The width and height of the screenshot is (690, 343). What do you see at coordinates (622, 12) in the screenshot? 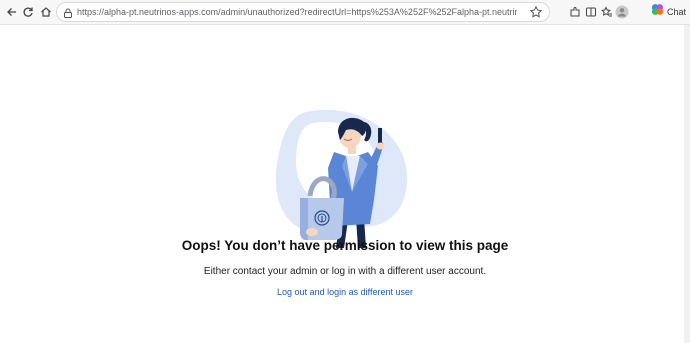
I see `profile-icon` at bounding box center [622, 12].